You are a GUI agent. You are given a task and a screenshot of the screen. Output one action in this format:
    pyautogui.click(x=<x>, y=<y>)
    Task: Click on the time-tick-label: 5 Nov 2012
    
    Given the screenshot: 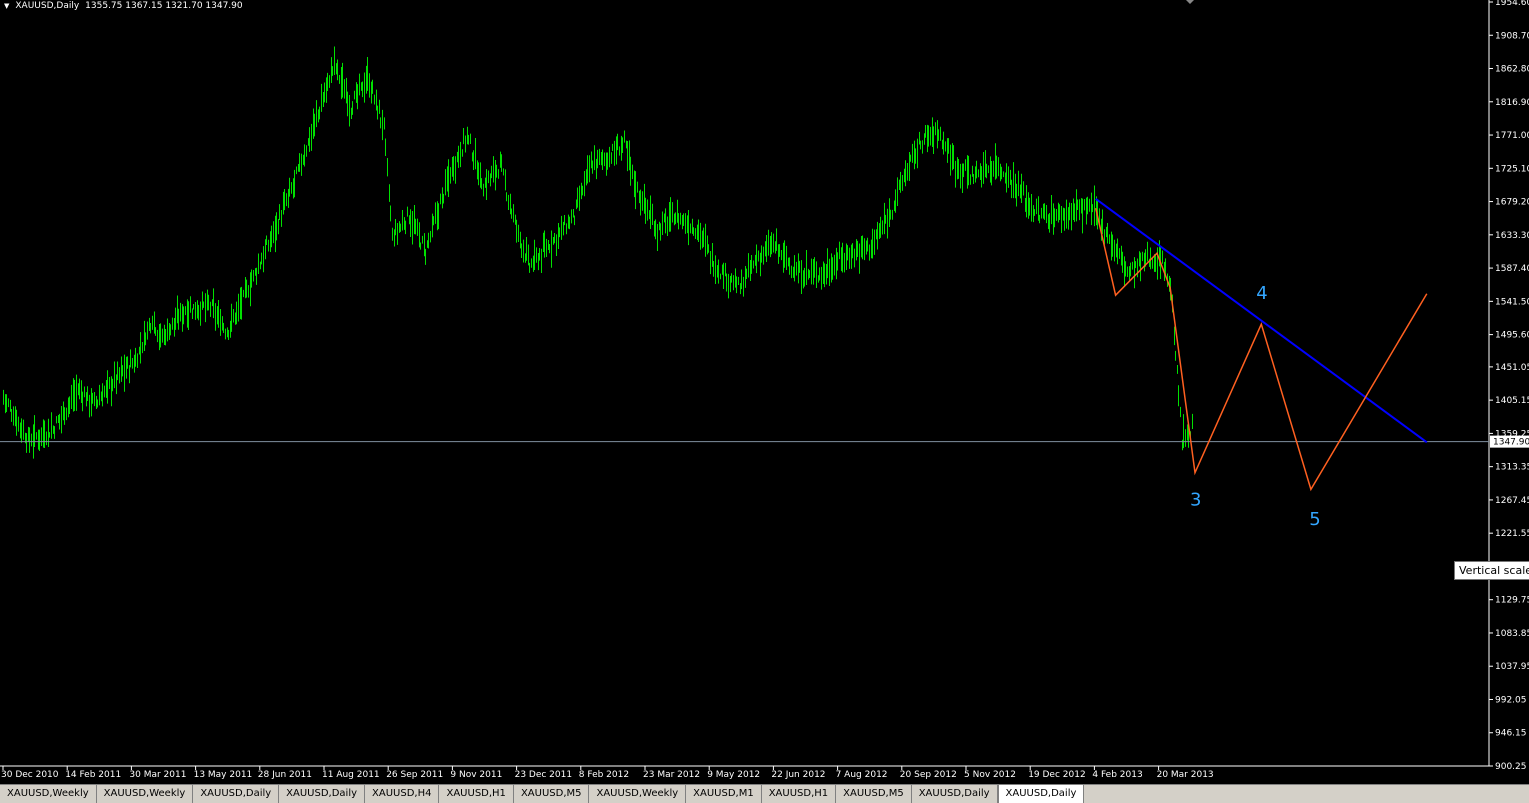 What is the action you would take?
    pyautogui.click(x=990, y=775)
    